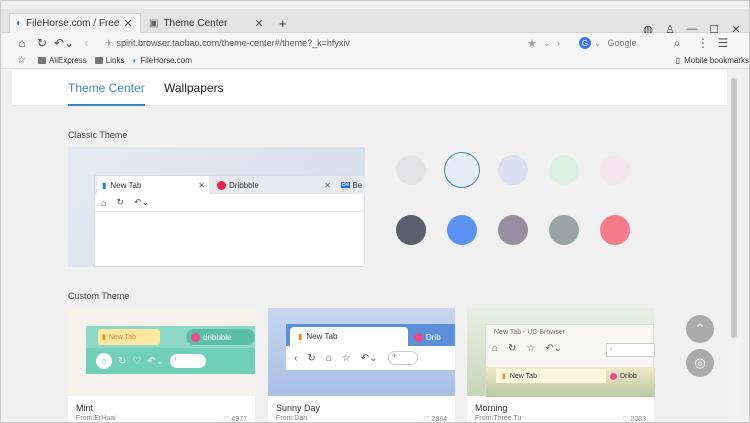 The image size is (750, 423). Describe the element at coordinates (129, 337) in the screenshot. I see `mint-tab: ▮ New Tab` at that location.